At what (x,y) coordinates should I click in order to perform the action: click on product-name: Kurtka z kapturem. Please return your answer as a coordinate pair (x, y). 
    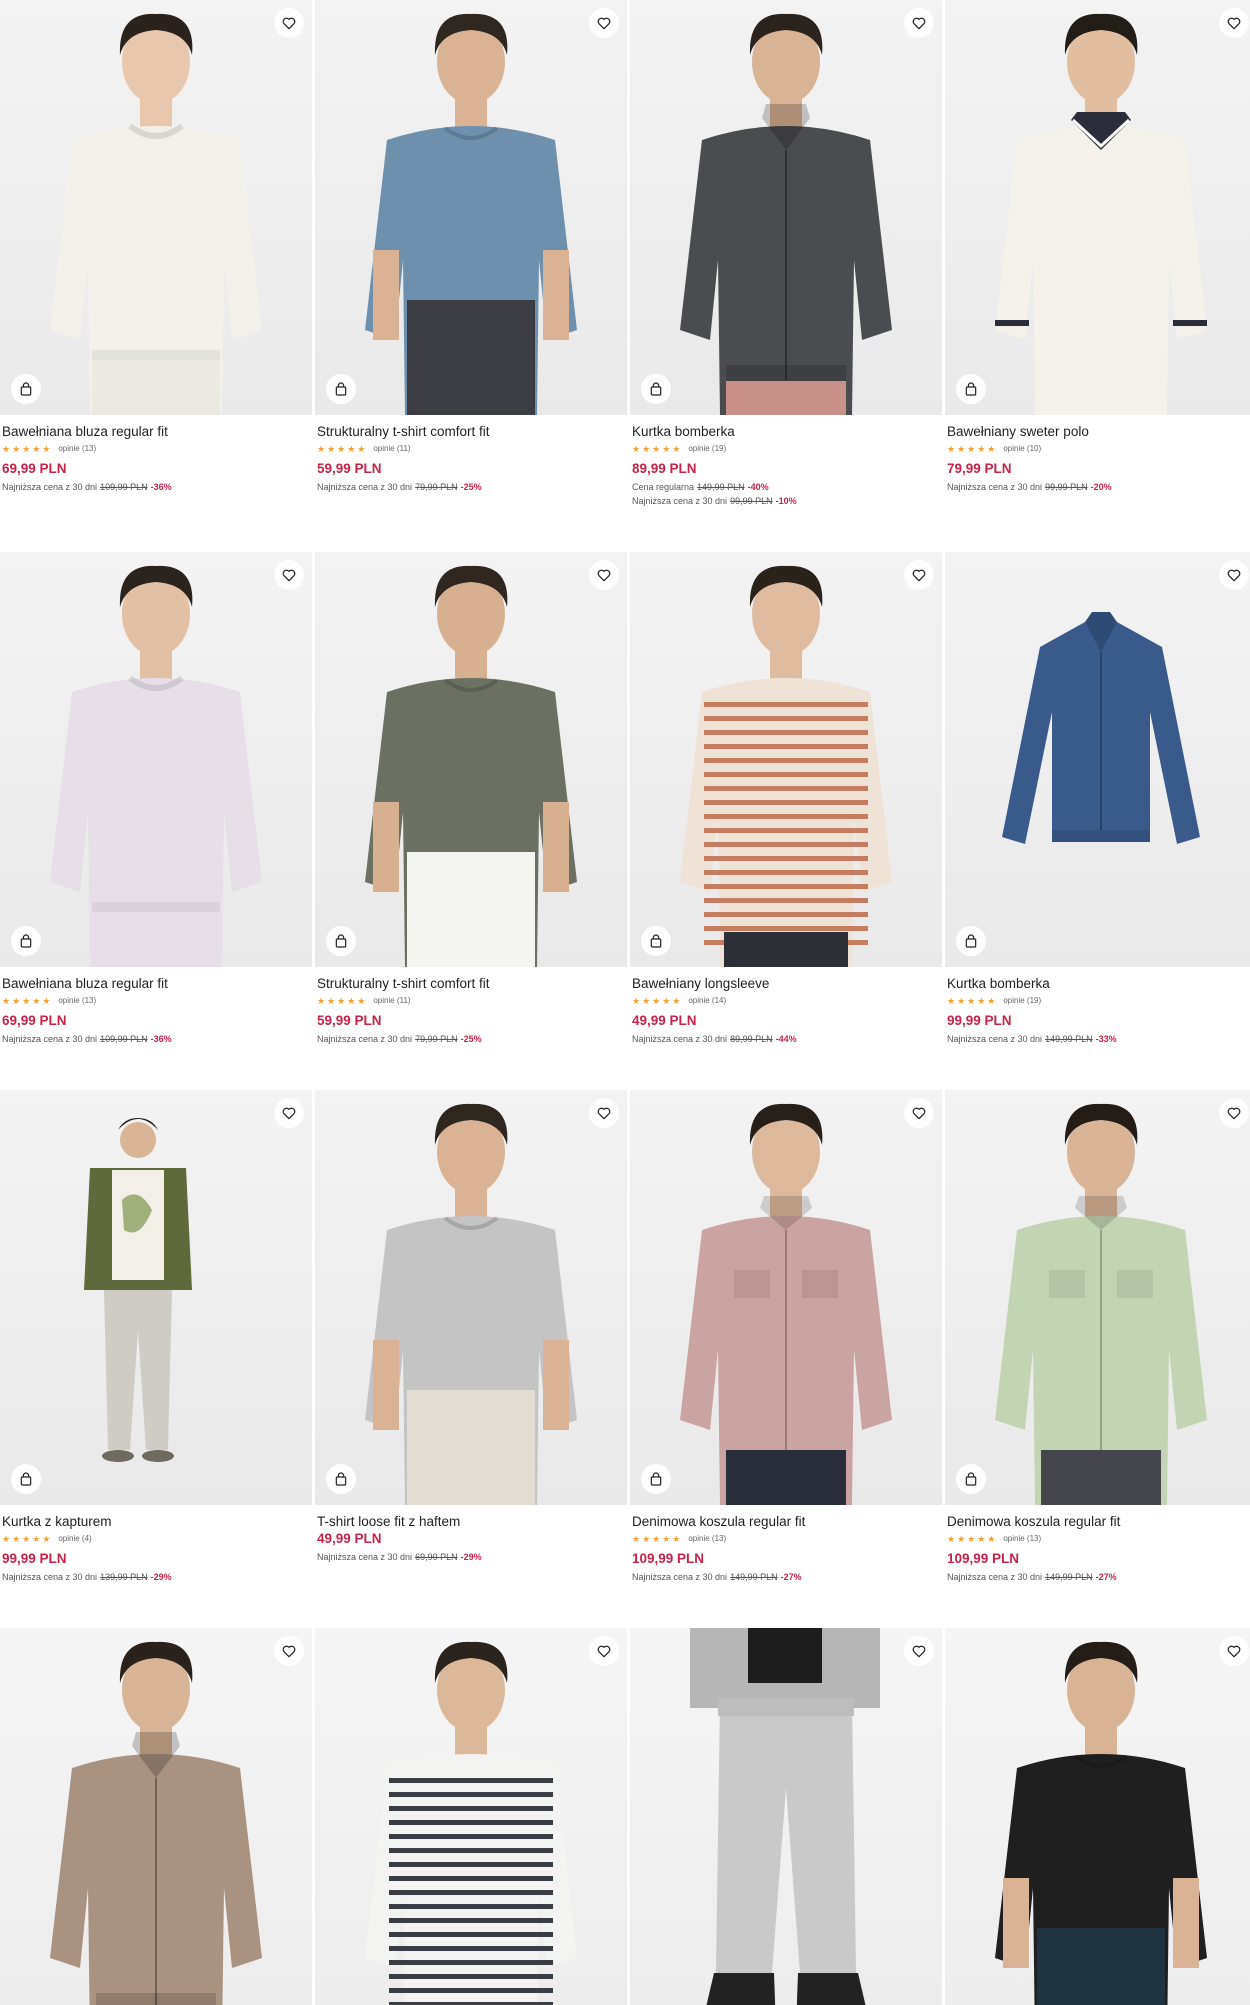
    Looking at the image, I should click on (156, 1521).